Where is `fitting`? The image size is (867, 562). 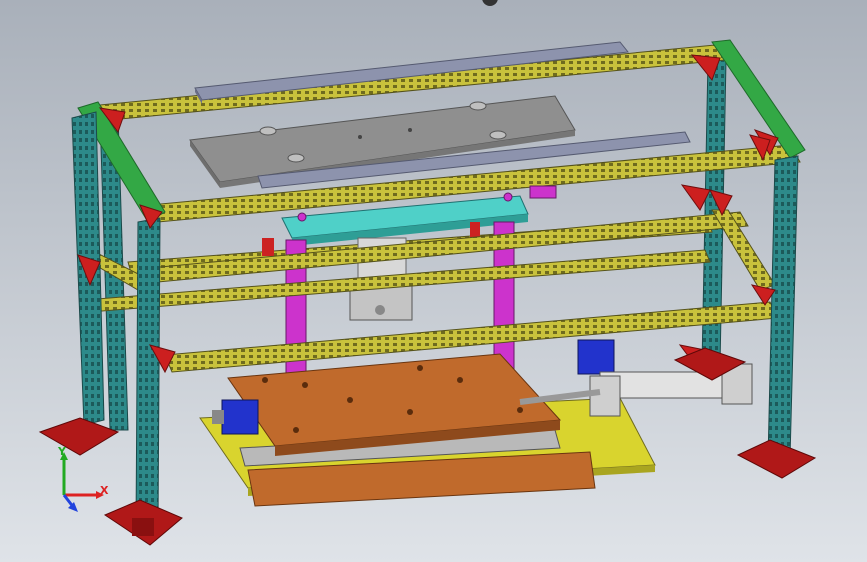
fitting is located at coordinates (543, 192).